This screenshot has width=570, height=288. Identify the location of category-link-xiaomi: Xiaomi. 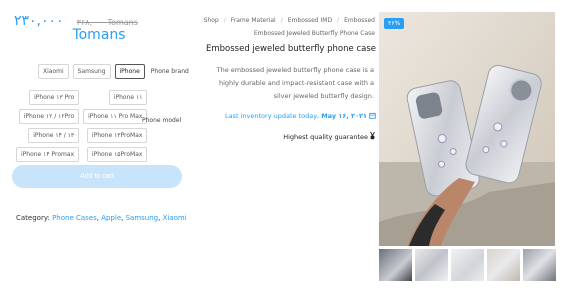
(175, 218).